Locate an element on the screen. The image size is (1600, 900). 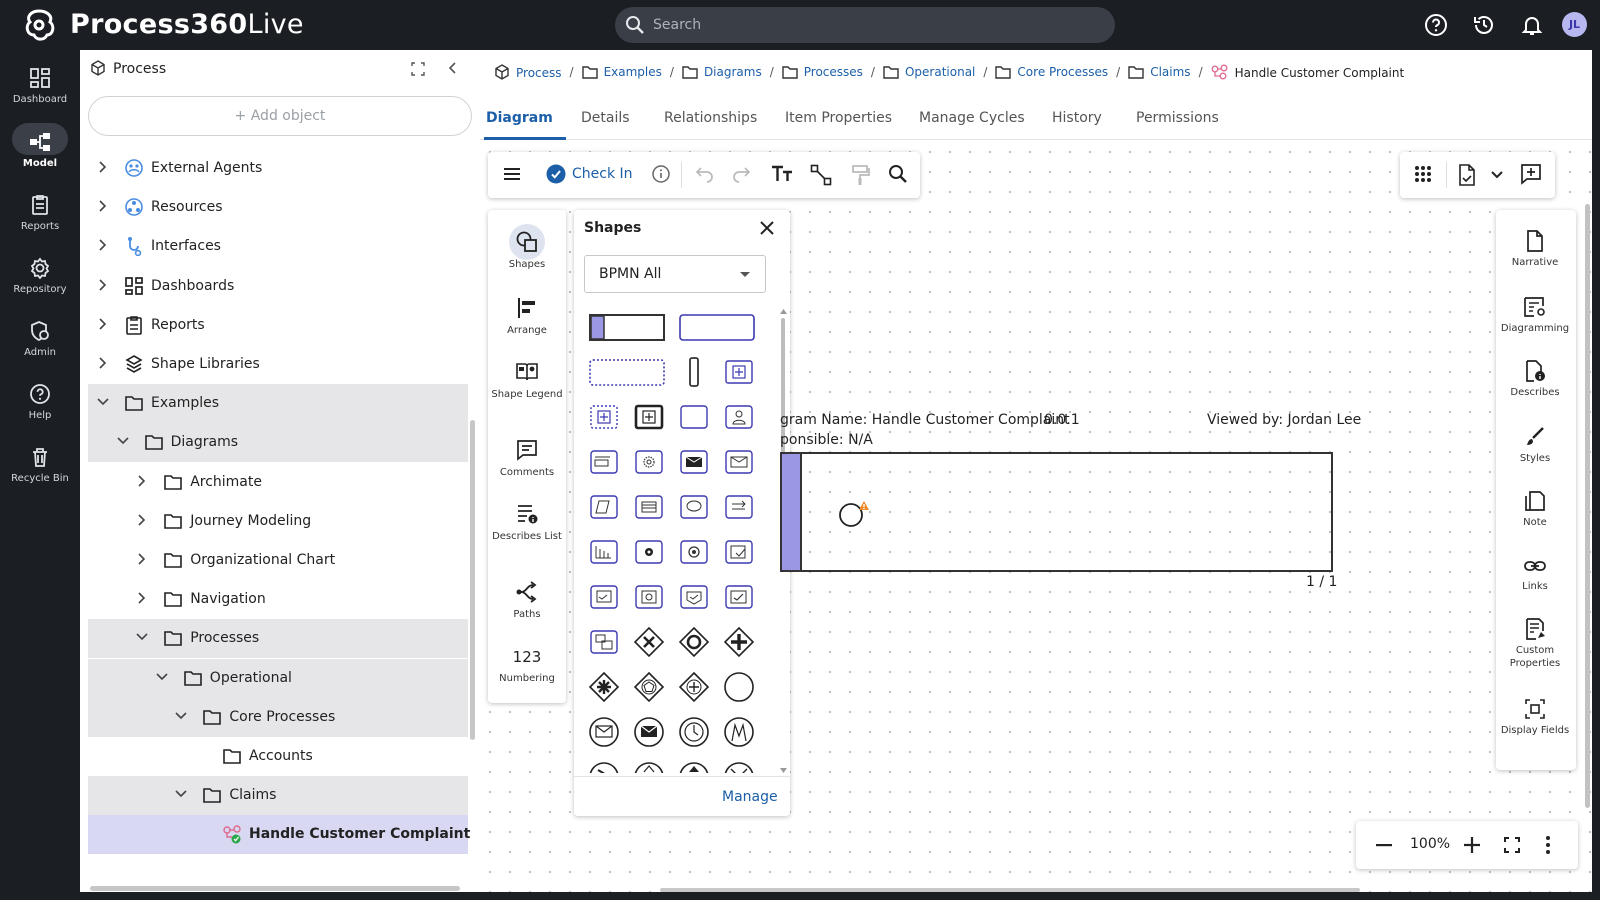
tree-item-processes: Processes is located at coordinates (278, 639).